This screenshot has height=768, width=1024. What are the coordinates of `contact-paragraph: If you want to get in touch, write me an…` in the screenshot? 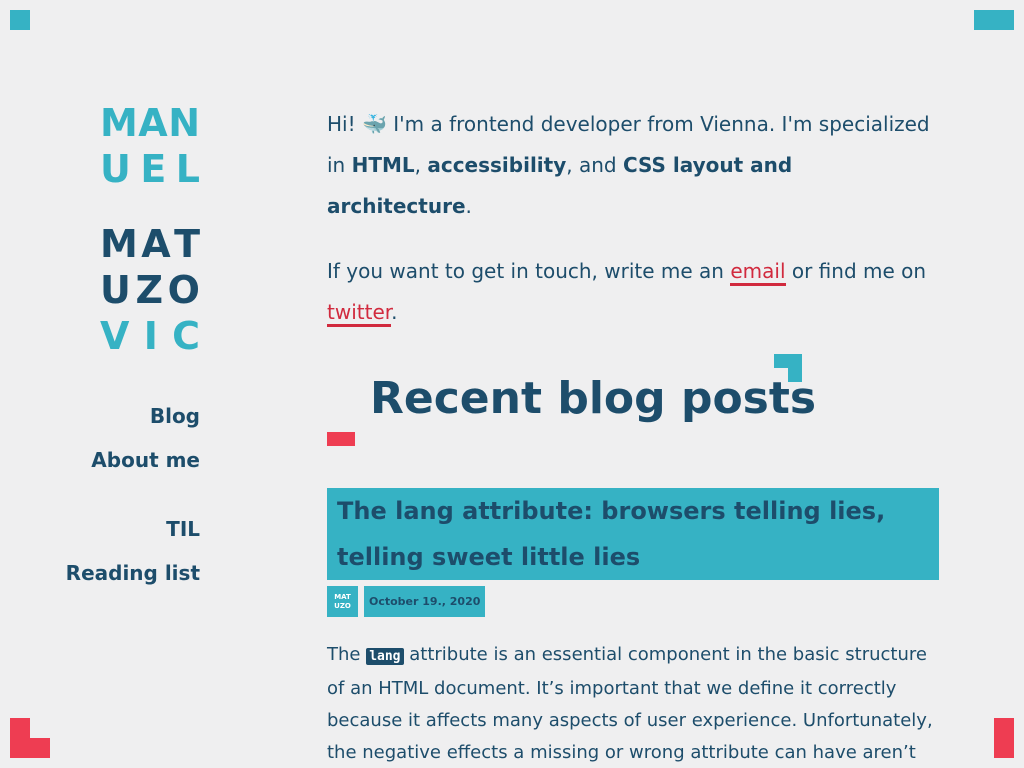 It's located at (633, 292).